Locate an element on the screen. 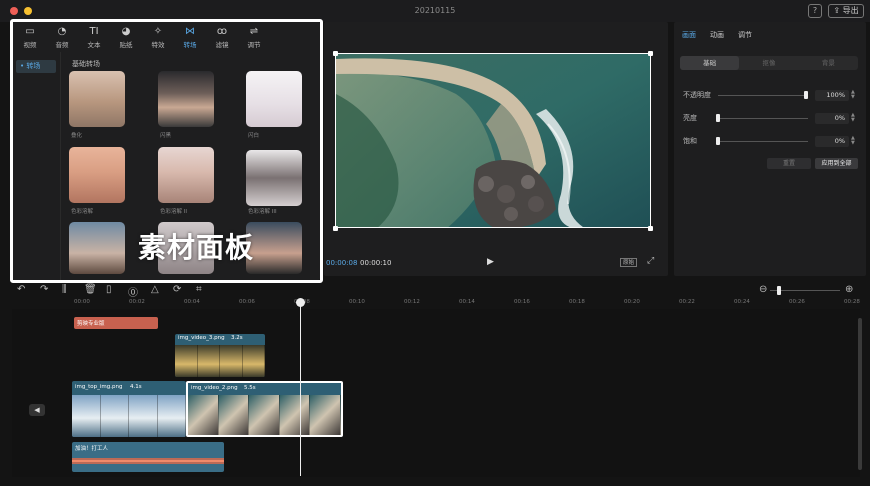 This screenshot has height=486, width=870. properties-sub-tab: 抠像 is located at coordinates (768, 63).